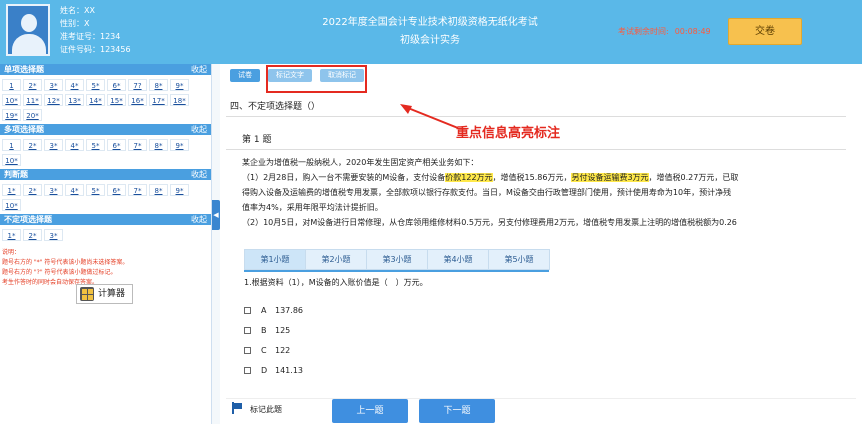 This screenshot has width=862, height=424. What do you see at coordinates (32, 115) in the screenshot?
I see `question-link: 20*` at bounding box center [32, 115].